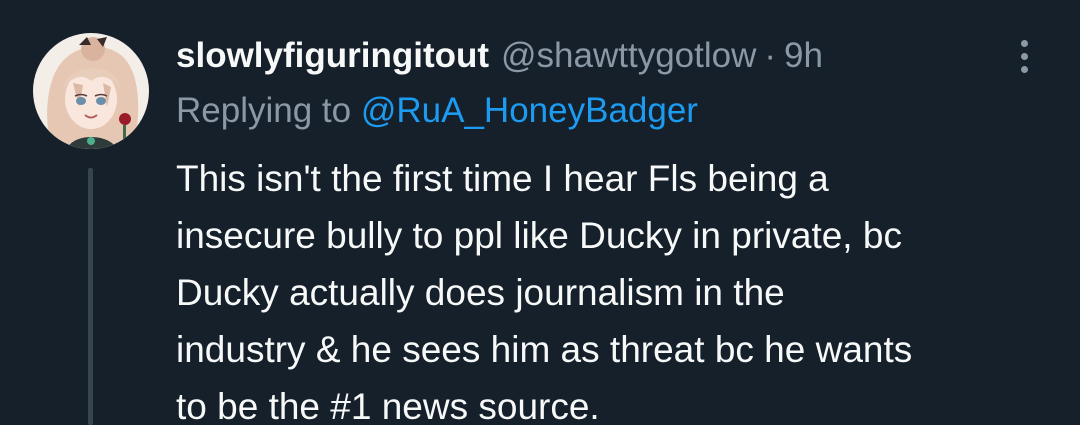 The image size is (1080, 425). I want to click on timestamp: 9h, so click(803, 56).